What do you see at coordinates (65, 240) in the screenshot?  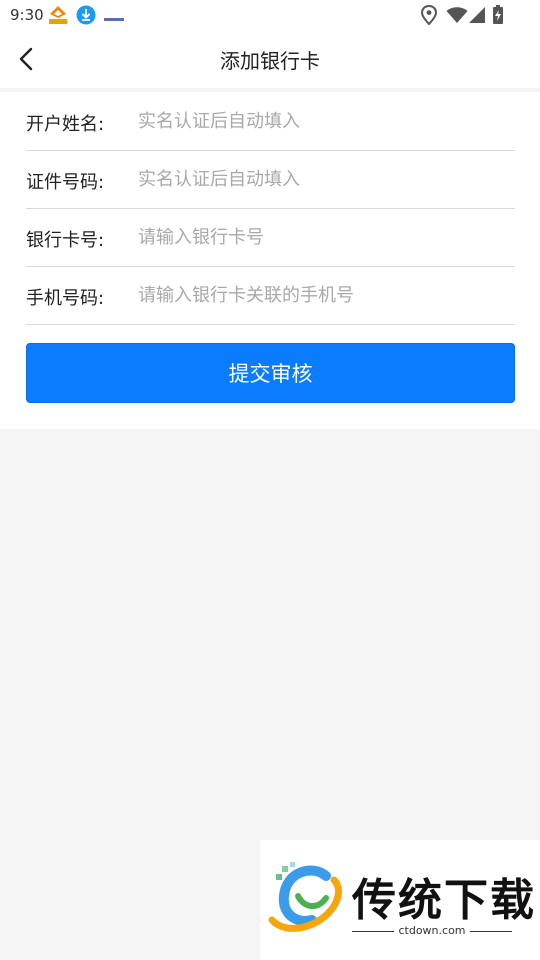 I see `card-number-label: 银行卡号:` at bounding box center [65, 240].